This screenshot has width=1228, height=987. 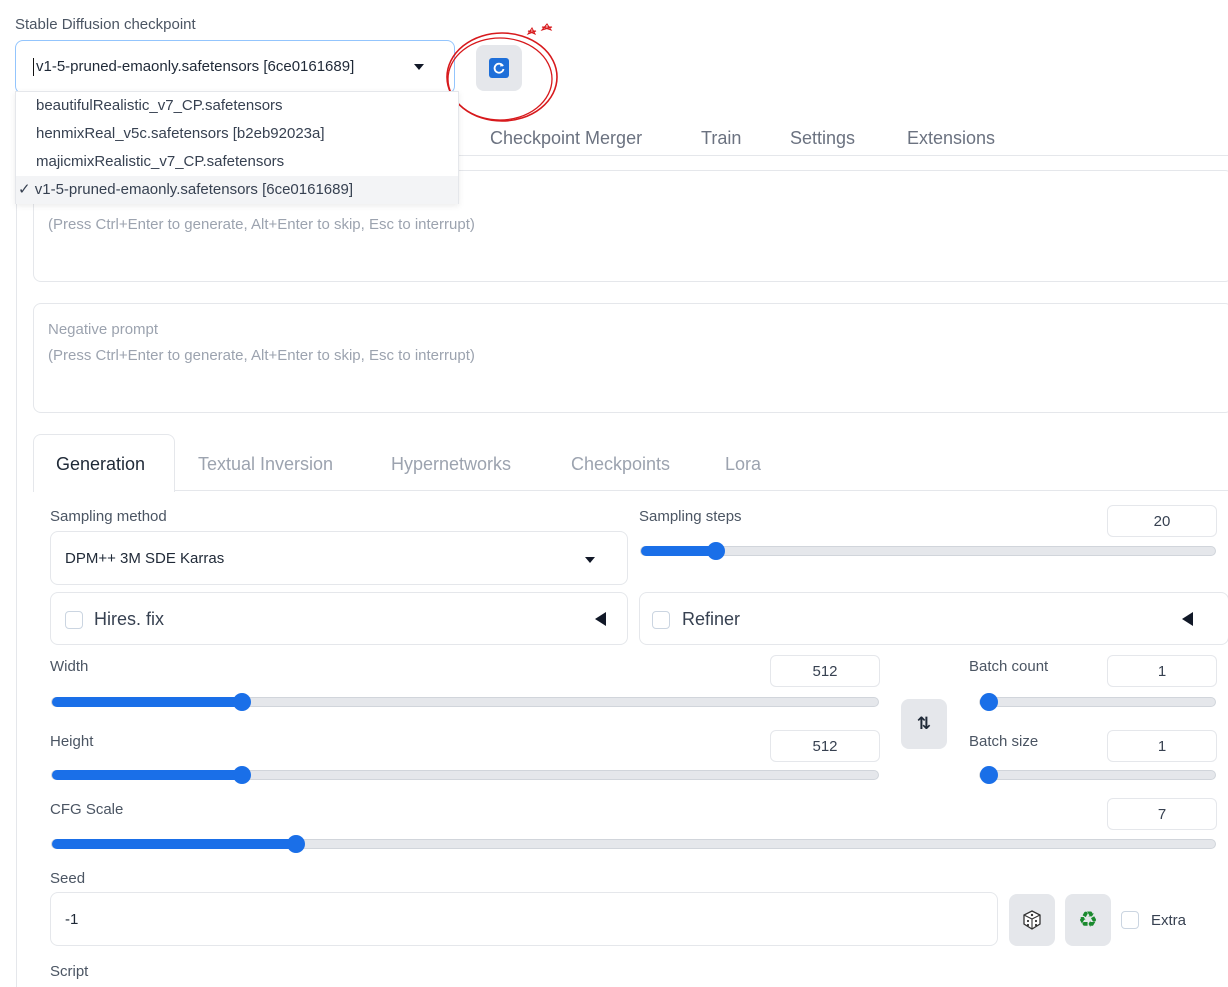 What do you see at coordinates (825, 671) in the screenshot?
I see `width-input: 512` at bounding box center [825, 671].